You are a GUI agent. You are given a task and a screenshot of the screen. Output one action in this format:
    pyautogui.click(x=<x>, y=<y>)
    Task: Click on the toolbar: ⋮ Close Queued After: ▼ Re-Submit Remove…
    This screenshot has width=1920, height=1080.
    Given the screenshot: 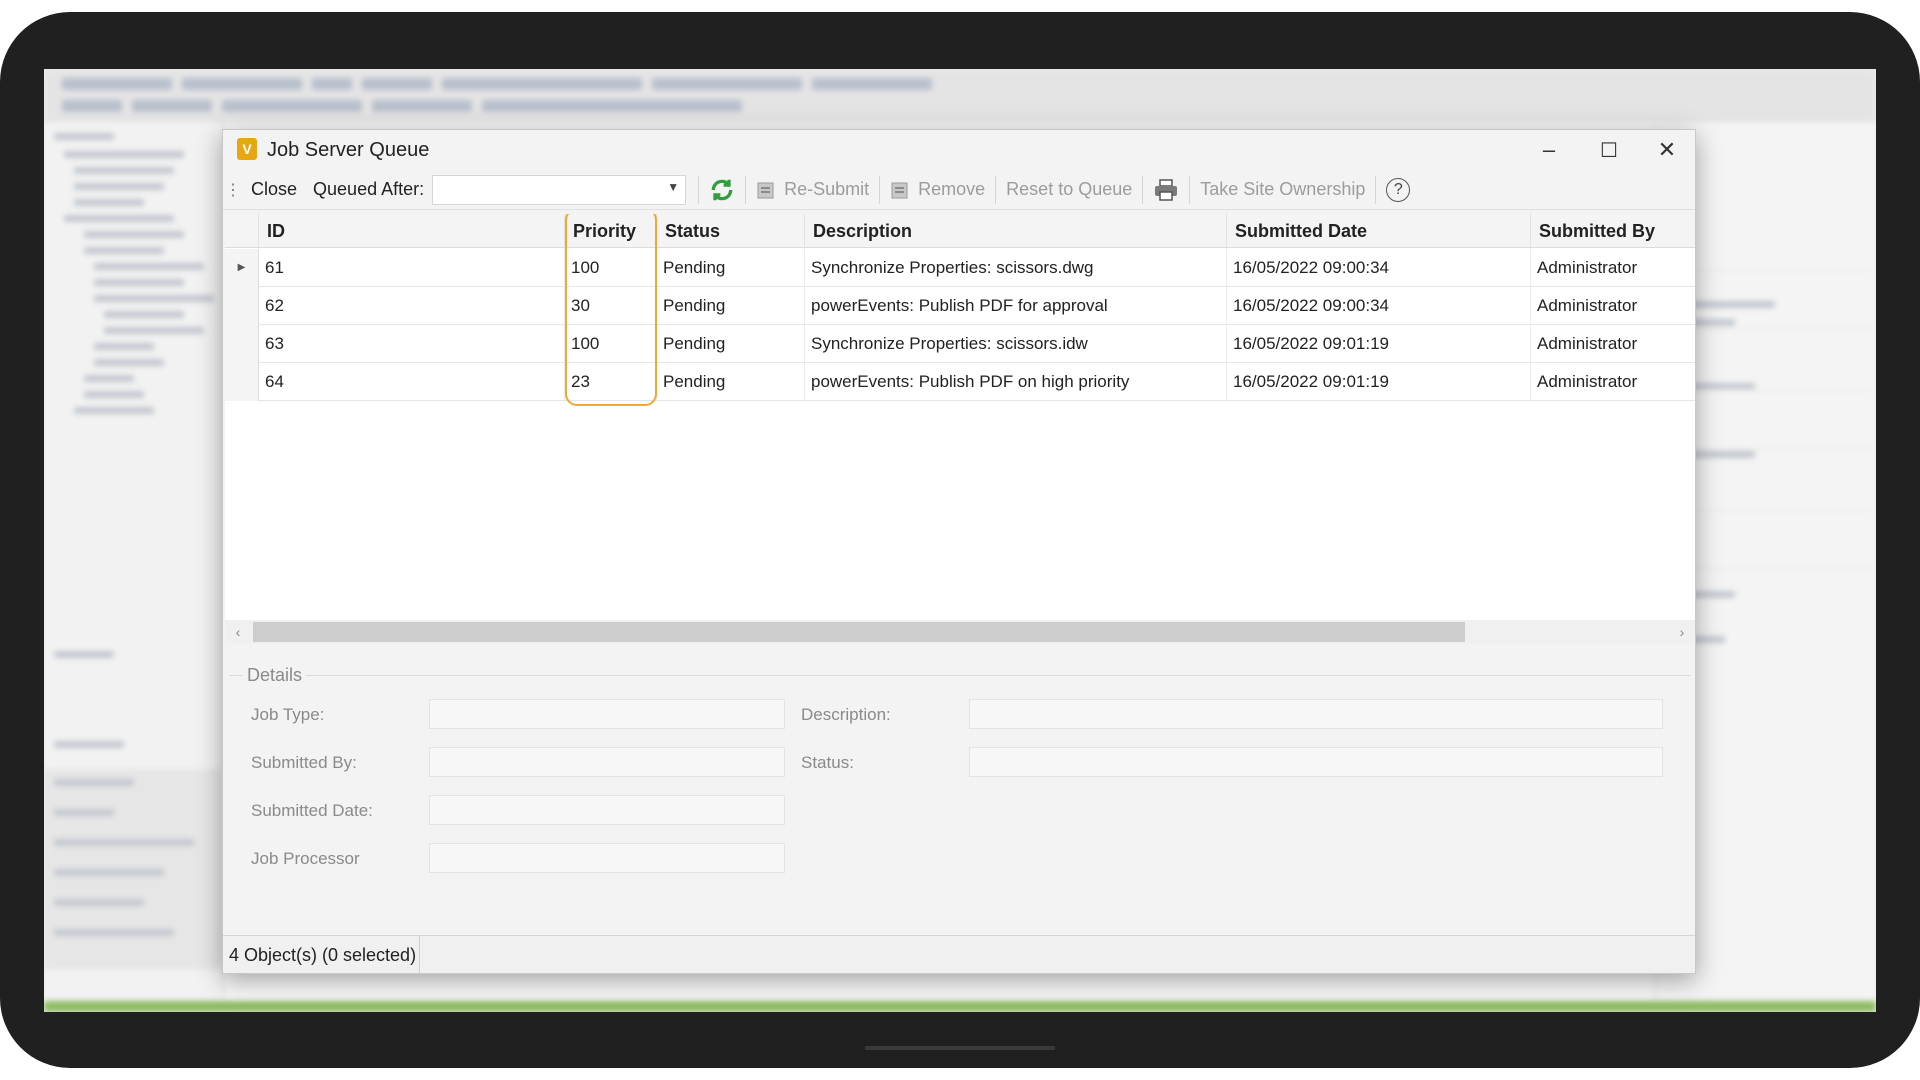 What is the action you would take?
    pyautogui.click(x=959, y=190)
    